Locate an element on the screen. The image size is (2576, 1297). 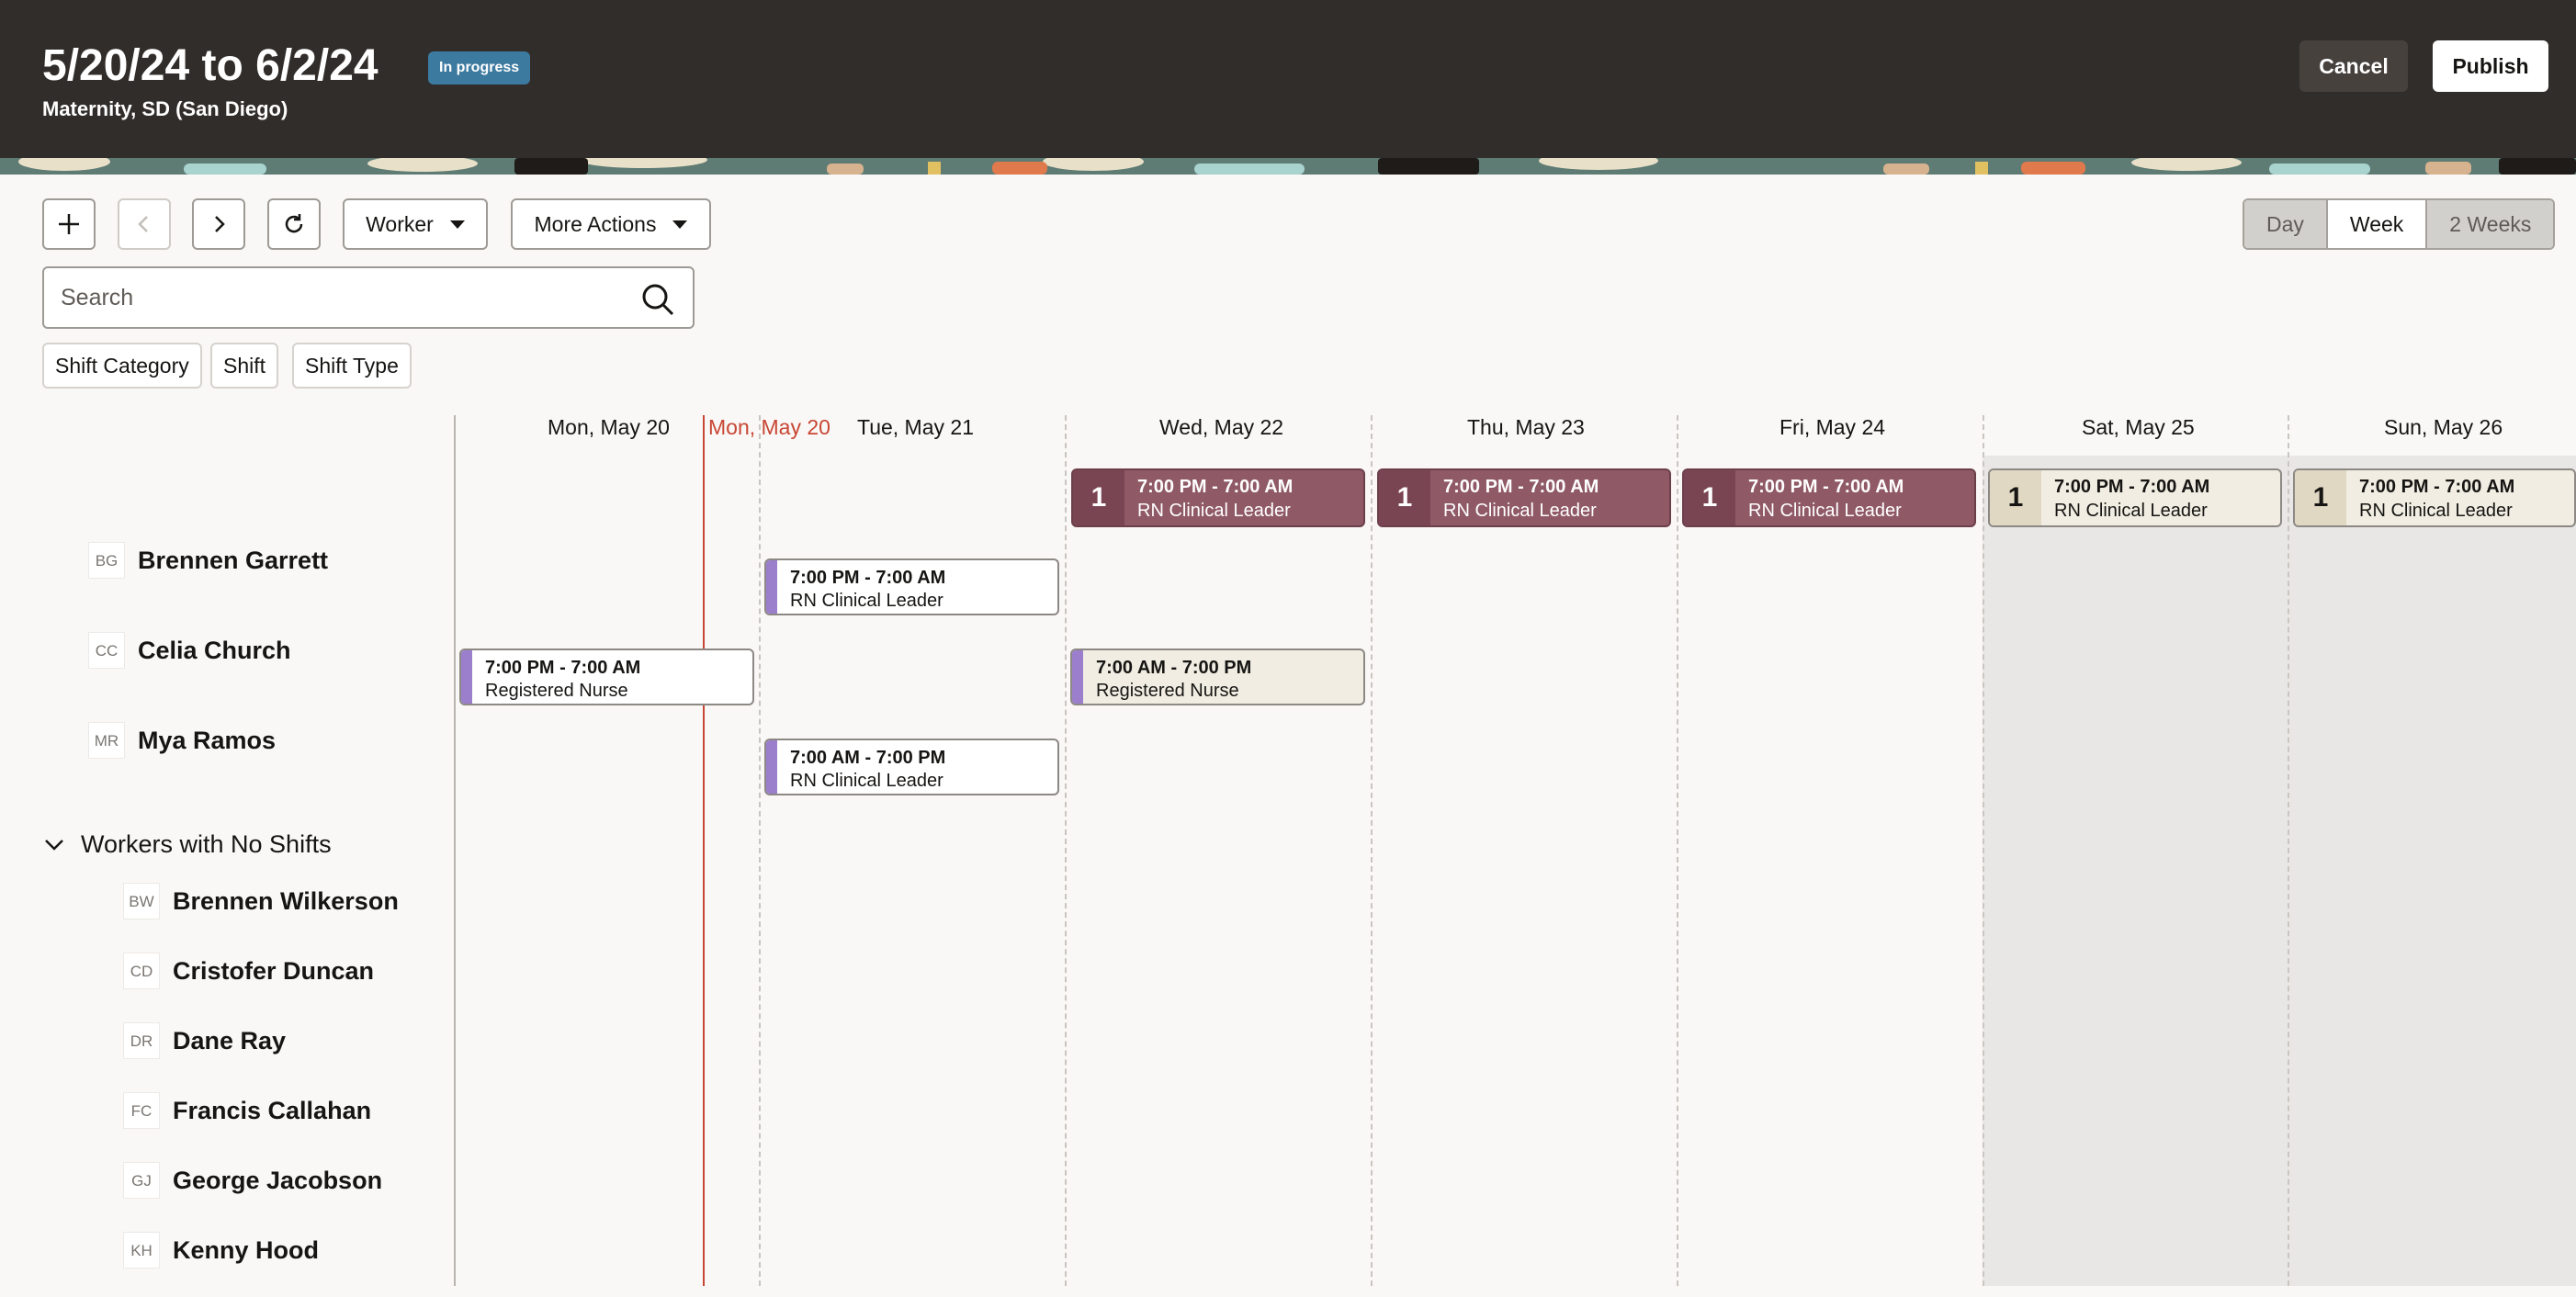
status-badge: In progress is located at coordinates (479, 68).